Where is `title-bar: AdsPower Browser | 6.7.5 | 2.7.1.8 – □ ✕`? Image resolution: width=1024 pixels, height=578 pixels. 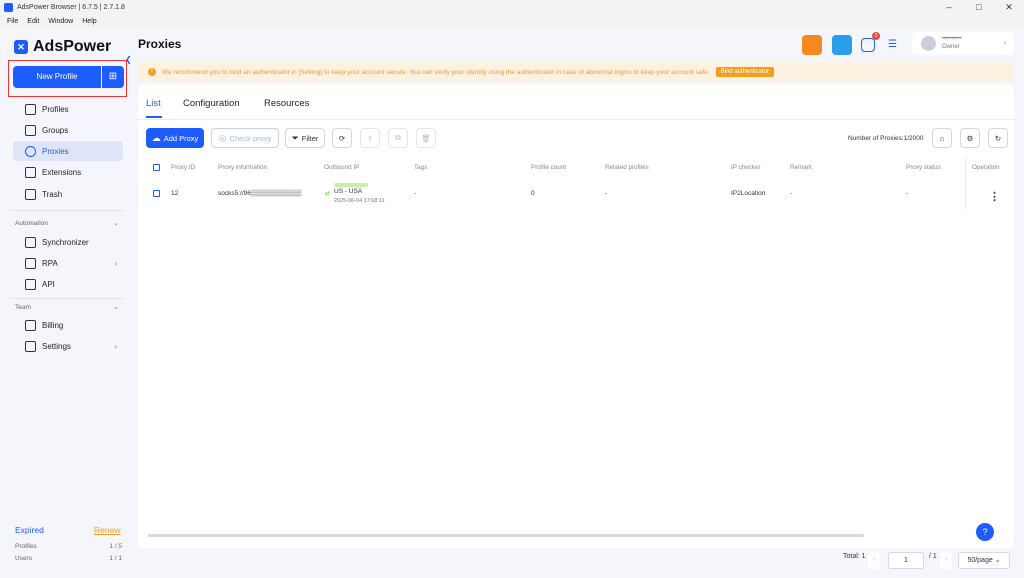
title-bar: AdsPower Browser | 6.7.5 | 2.7.1.8 – □ ✕ is located at coordinates (512, 7).